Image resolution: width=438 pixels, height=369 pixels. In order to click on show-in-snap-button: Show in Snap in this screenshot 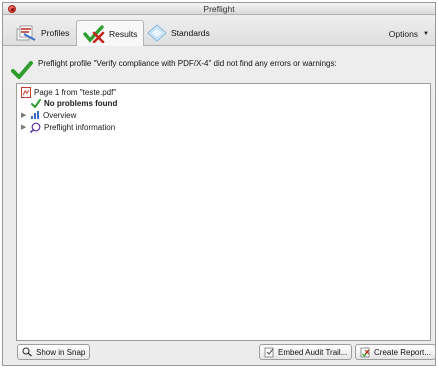, I will do `click(54, 352)`.